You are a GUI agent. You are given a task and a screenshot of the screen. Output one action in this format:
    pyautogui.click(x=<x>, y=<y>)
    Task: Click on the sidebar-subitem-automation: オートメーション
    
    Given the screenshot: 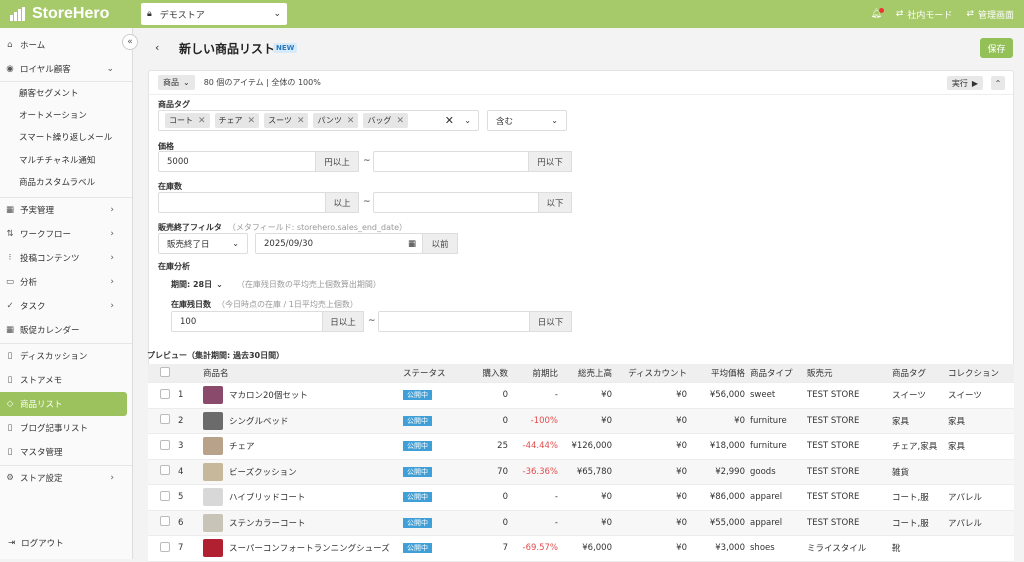 What is the action you would take?
    pyautogui.click(x=66, y=115)
    